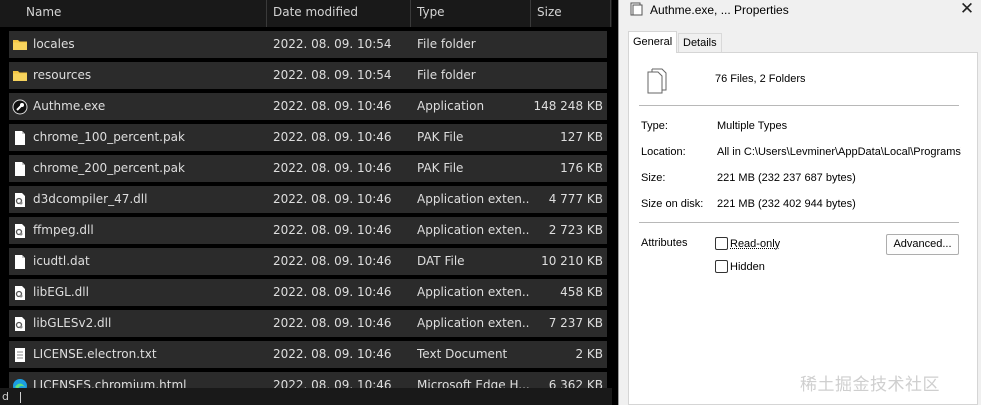  Describe the element at coordinates (69, 106) in the screenshot. I see `file-name: Authme.exe` at that location.